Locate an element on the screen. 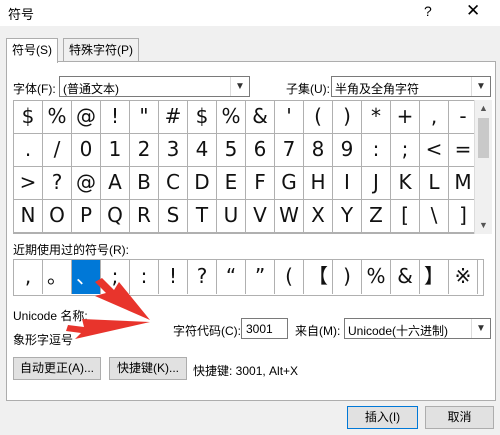  symbol-cell: ; is located at coordinates (405, 150).